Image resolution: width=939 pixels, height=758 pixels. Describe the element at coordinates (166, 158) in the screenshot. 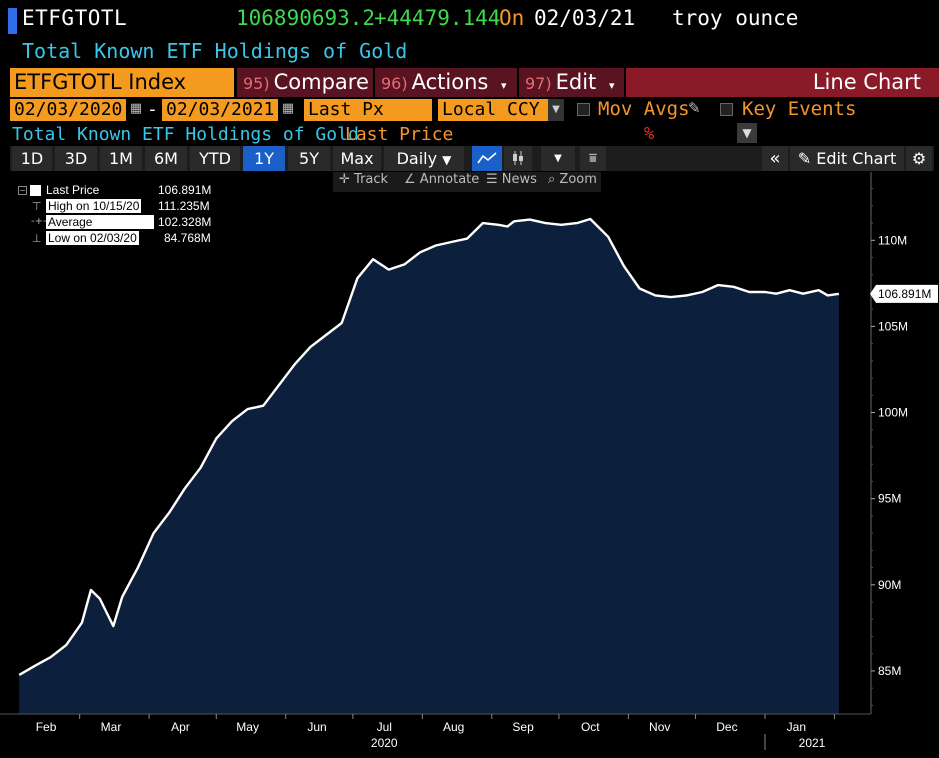

I see `period-6m-button: 6M` at that location.